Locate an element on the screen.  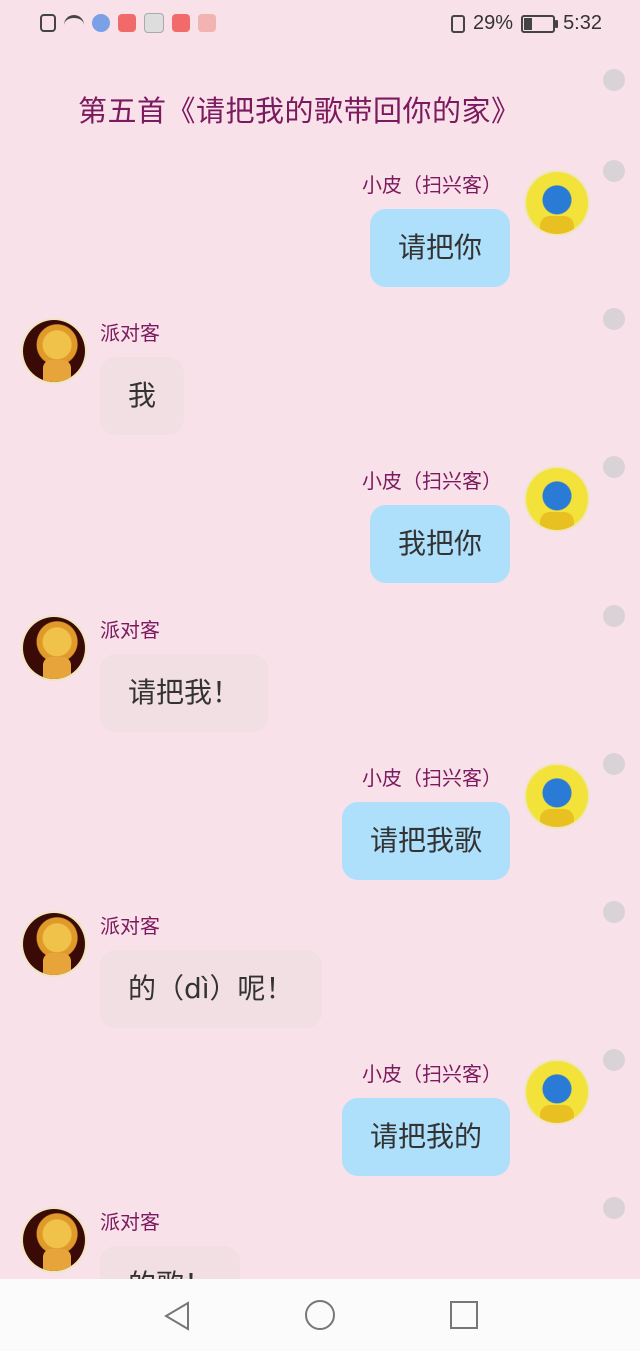
message-bubble: 的（dì）呢！ is located at coordinates (211, 989).